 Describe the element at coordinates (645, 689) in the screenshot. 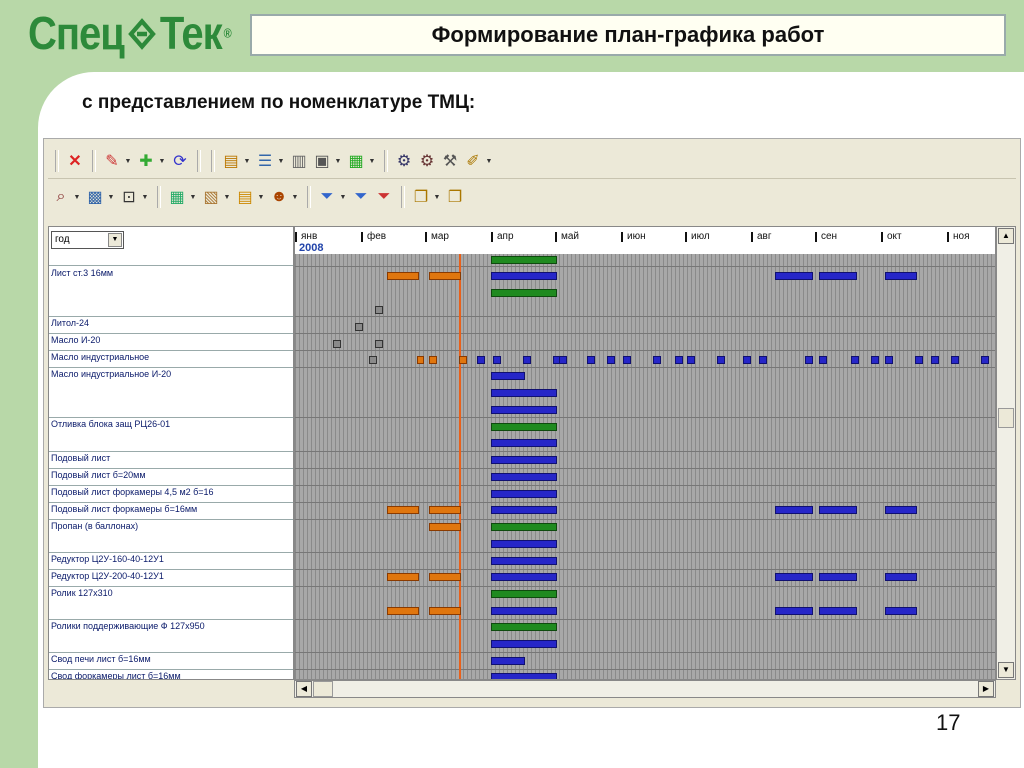

I see `horizontal-scrollbar: ◀ ▶` at that location.